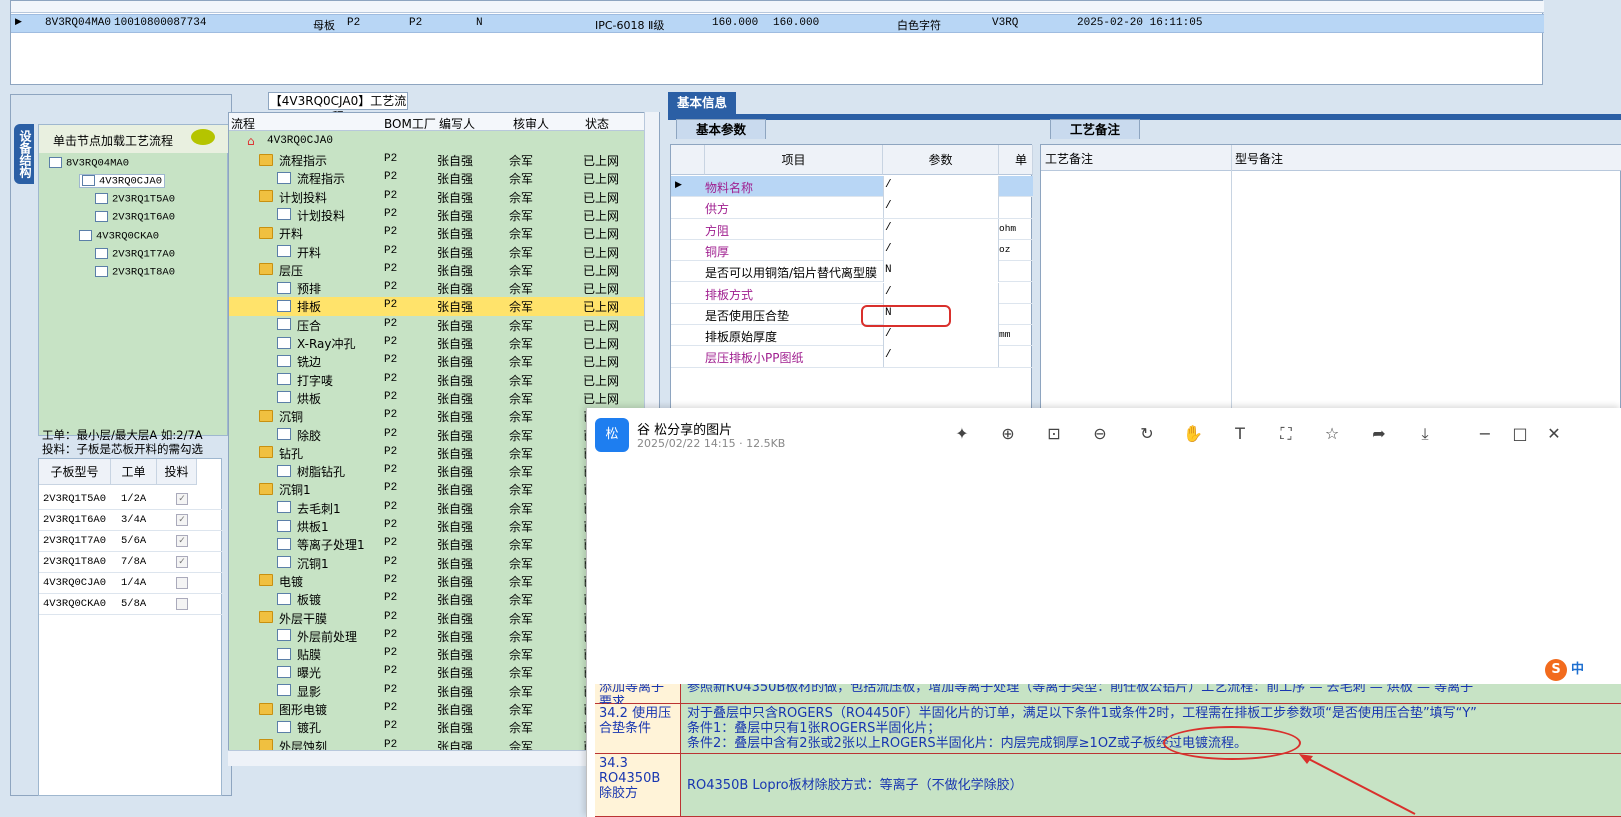 The width and height of the screenshot is (1621, 817). What do you see at coordinates (1240, 434) in the screenshot?
I see `text-extract-icon: T` at bounding box center [1240, 434].